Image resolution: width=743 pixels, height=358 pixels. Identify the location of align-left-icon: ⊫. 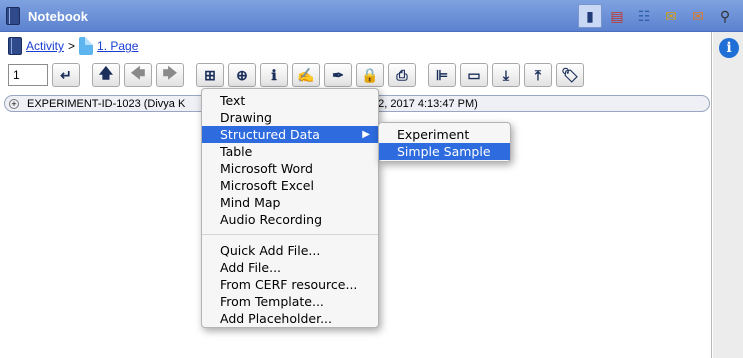
(442, 75).